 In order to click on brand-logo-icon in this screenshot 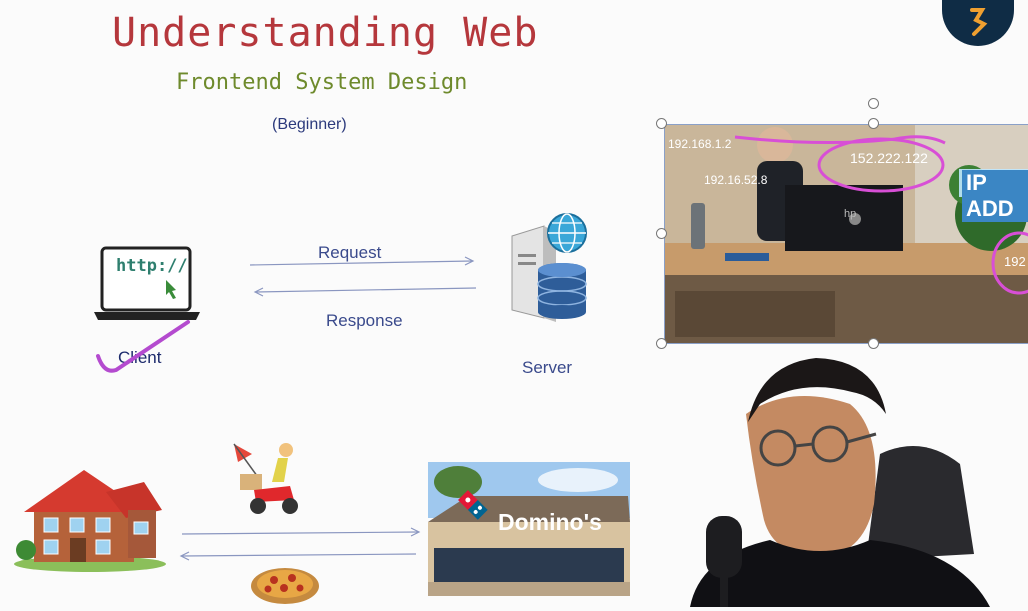, I will do `click(978, 23)`.